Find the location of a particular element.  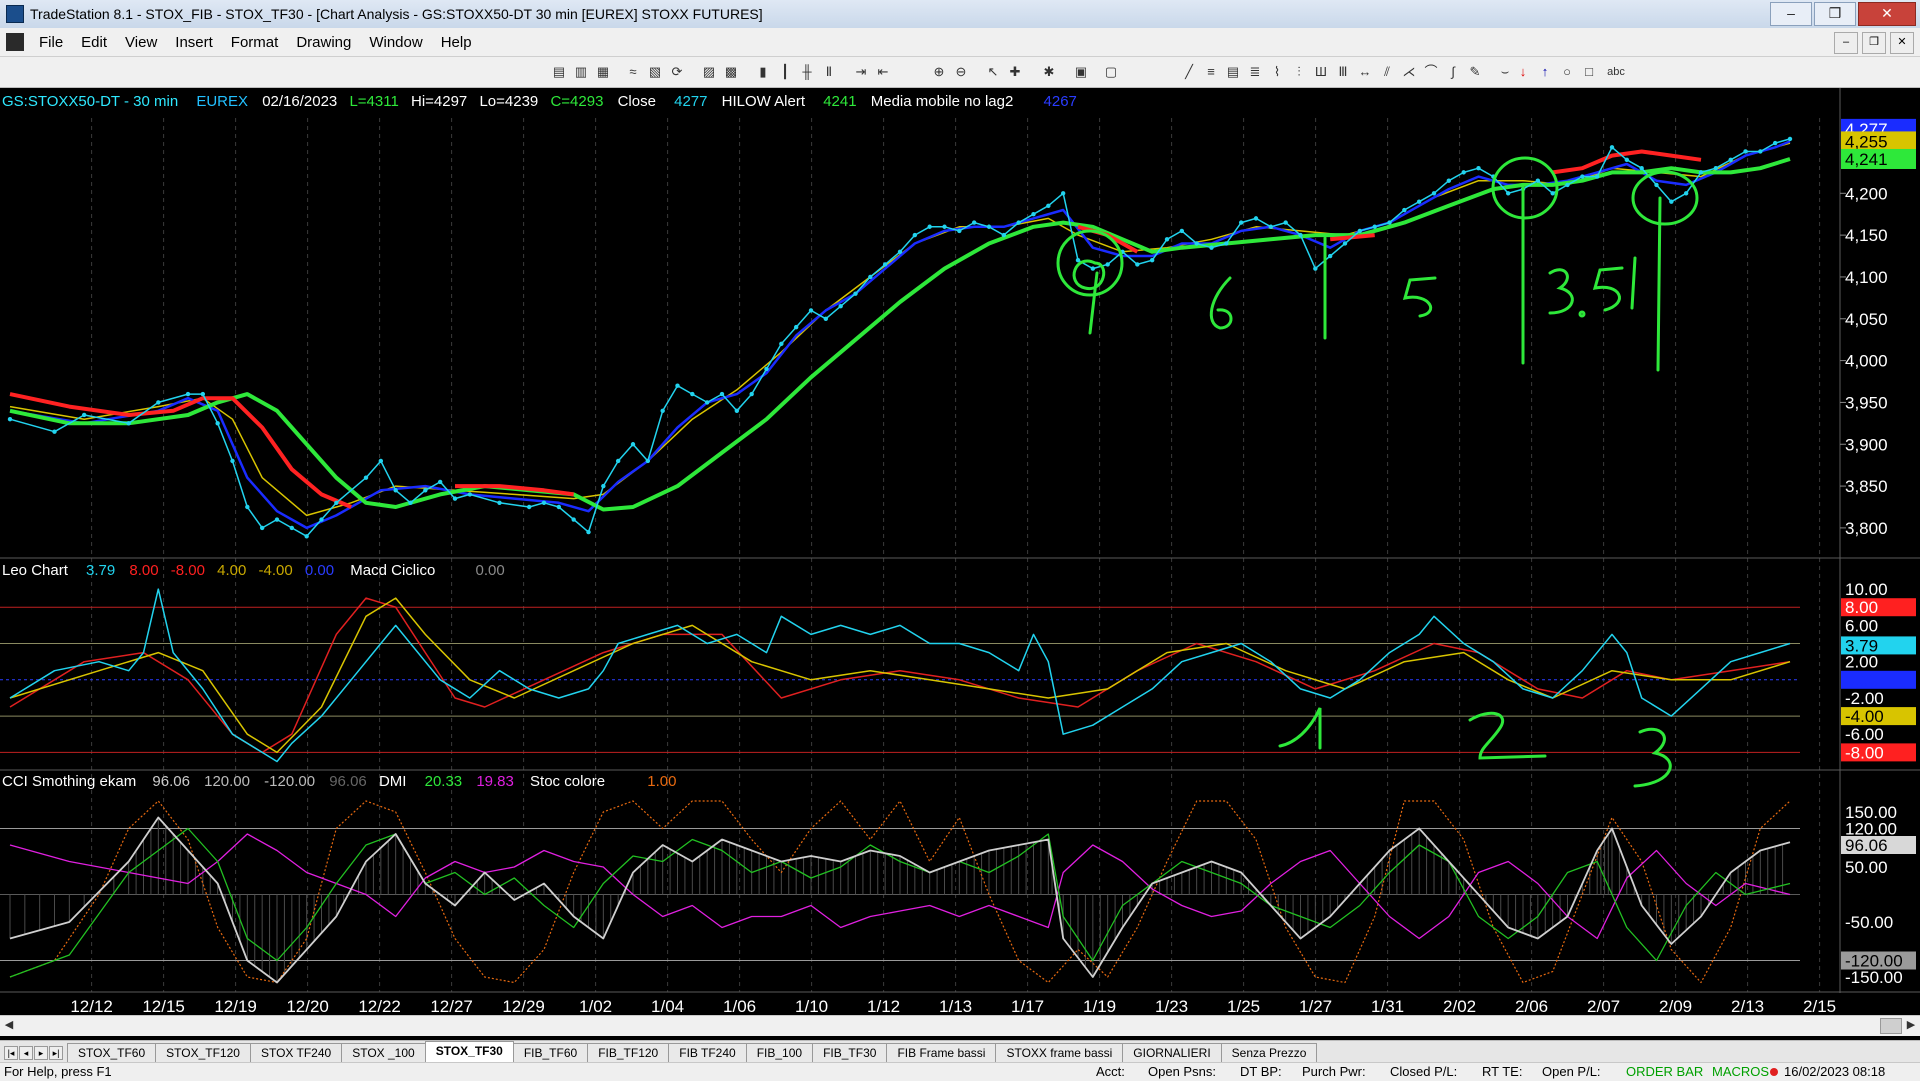

speed-lines-icon: ⋌ is located at coordinates (1409, 72).